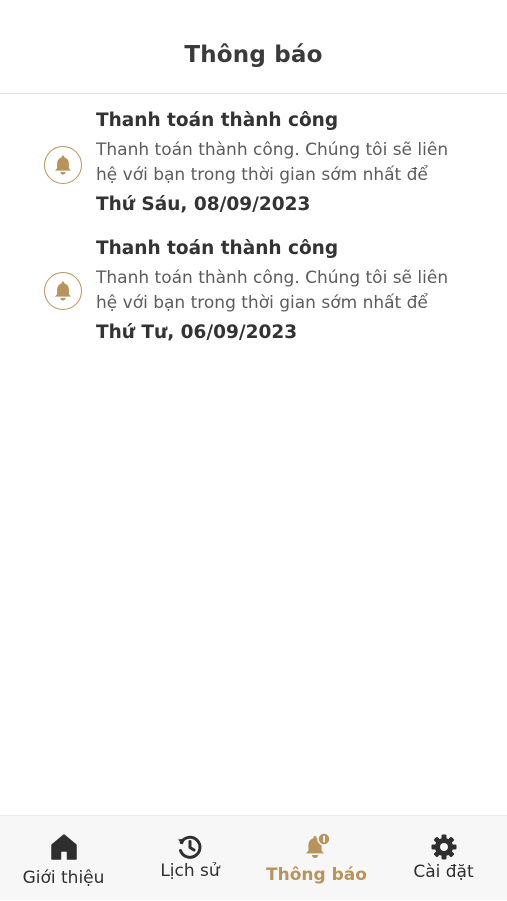  I want to click on home-icon, so click(64, 849).